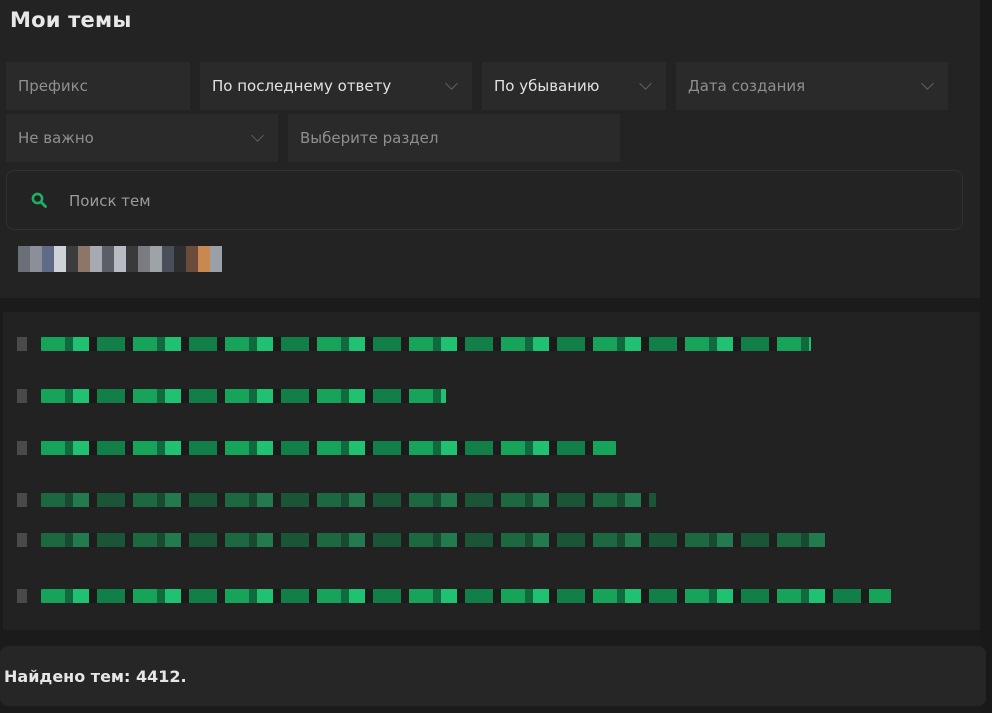 The height and width of the screenshot is (713, 992). I want to click on order-select: По убыванию, so click(574, 86).